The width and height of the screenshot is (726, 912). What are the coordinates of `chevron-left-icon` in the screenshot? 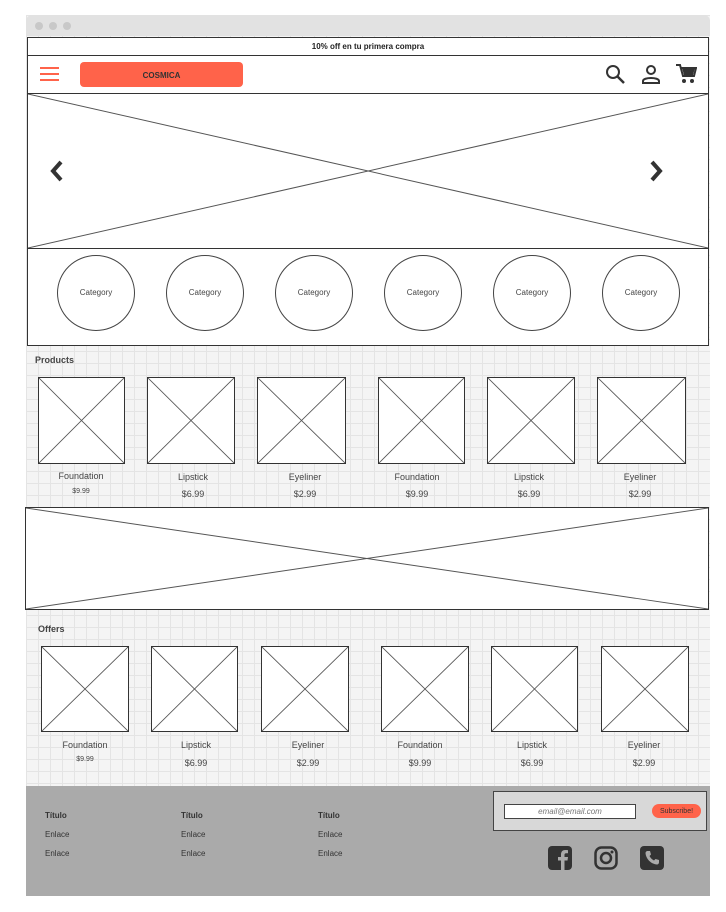 It's located at (57, 171).